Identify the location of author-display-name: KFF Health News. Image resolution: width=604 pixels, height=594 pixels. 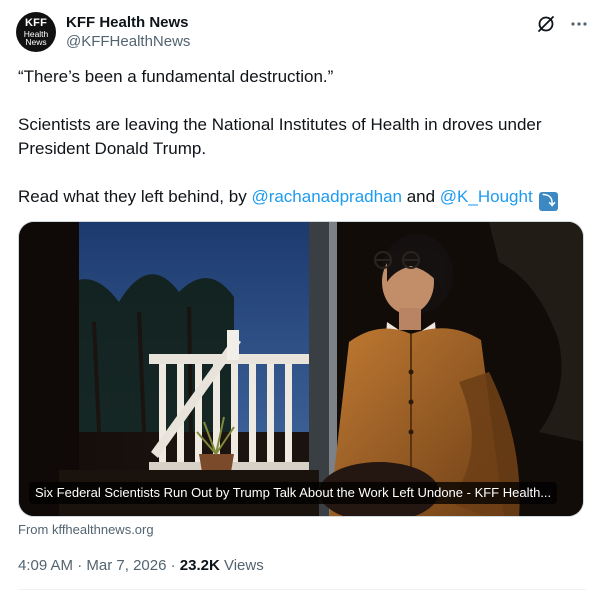
(128, 22).